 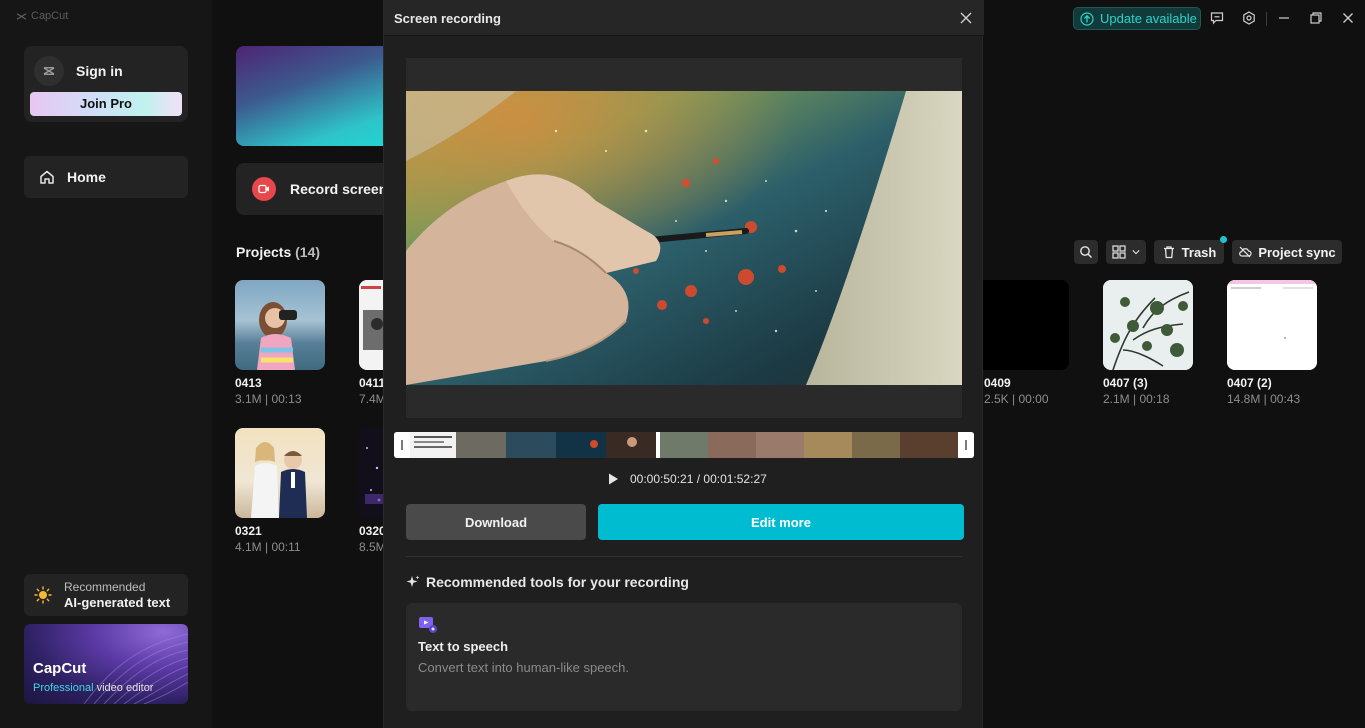 What do you see at coordinates (264, 252) in the screenshot?
I see `projects-heading-label: Projects` at bounding box center [264, 252].